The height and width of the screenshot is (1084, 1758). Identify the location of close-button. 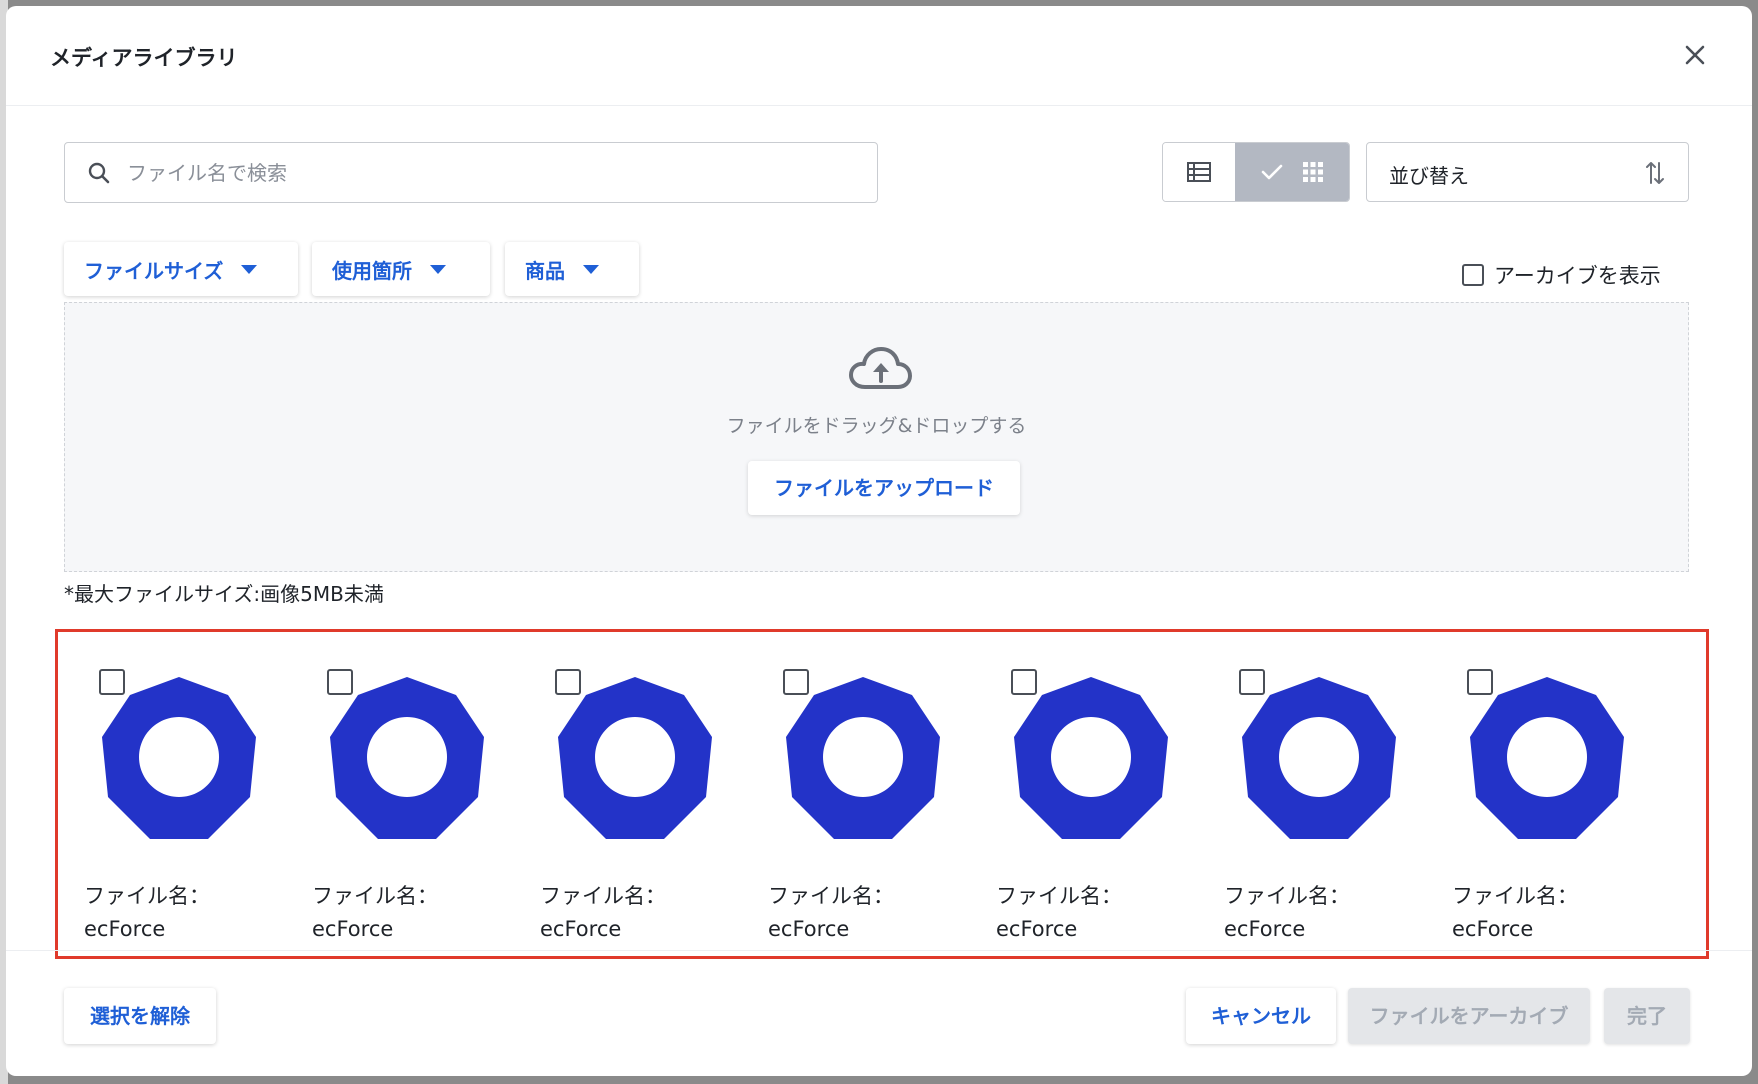
(1695, 55).